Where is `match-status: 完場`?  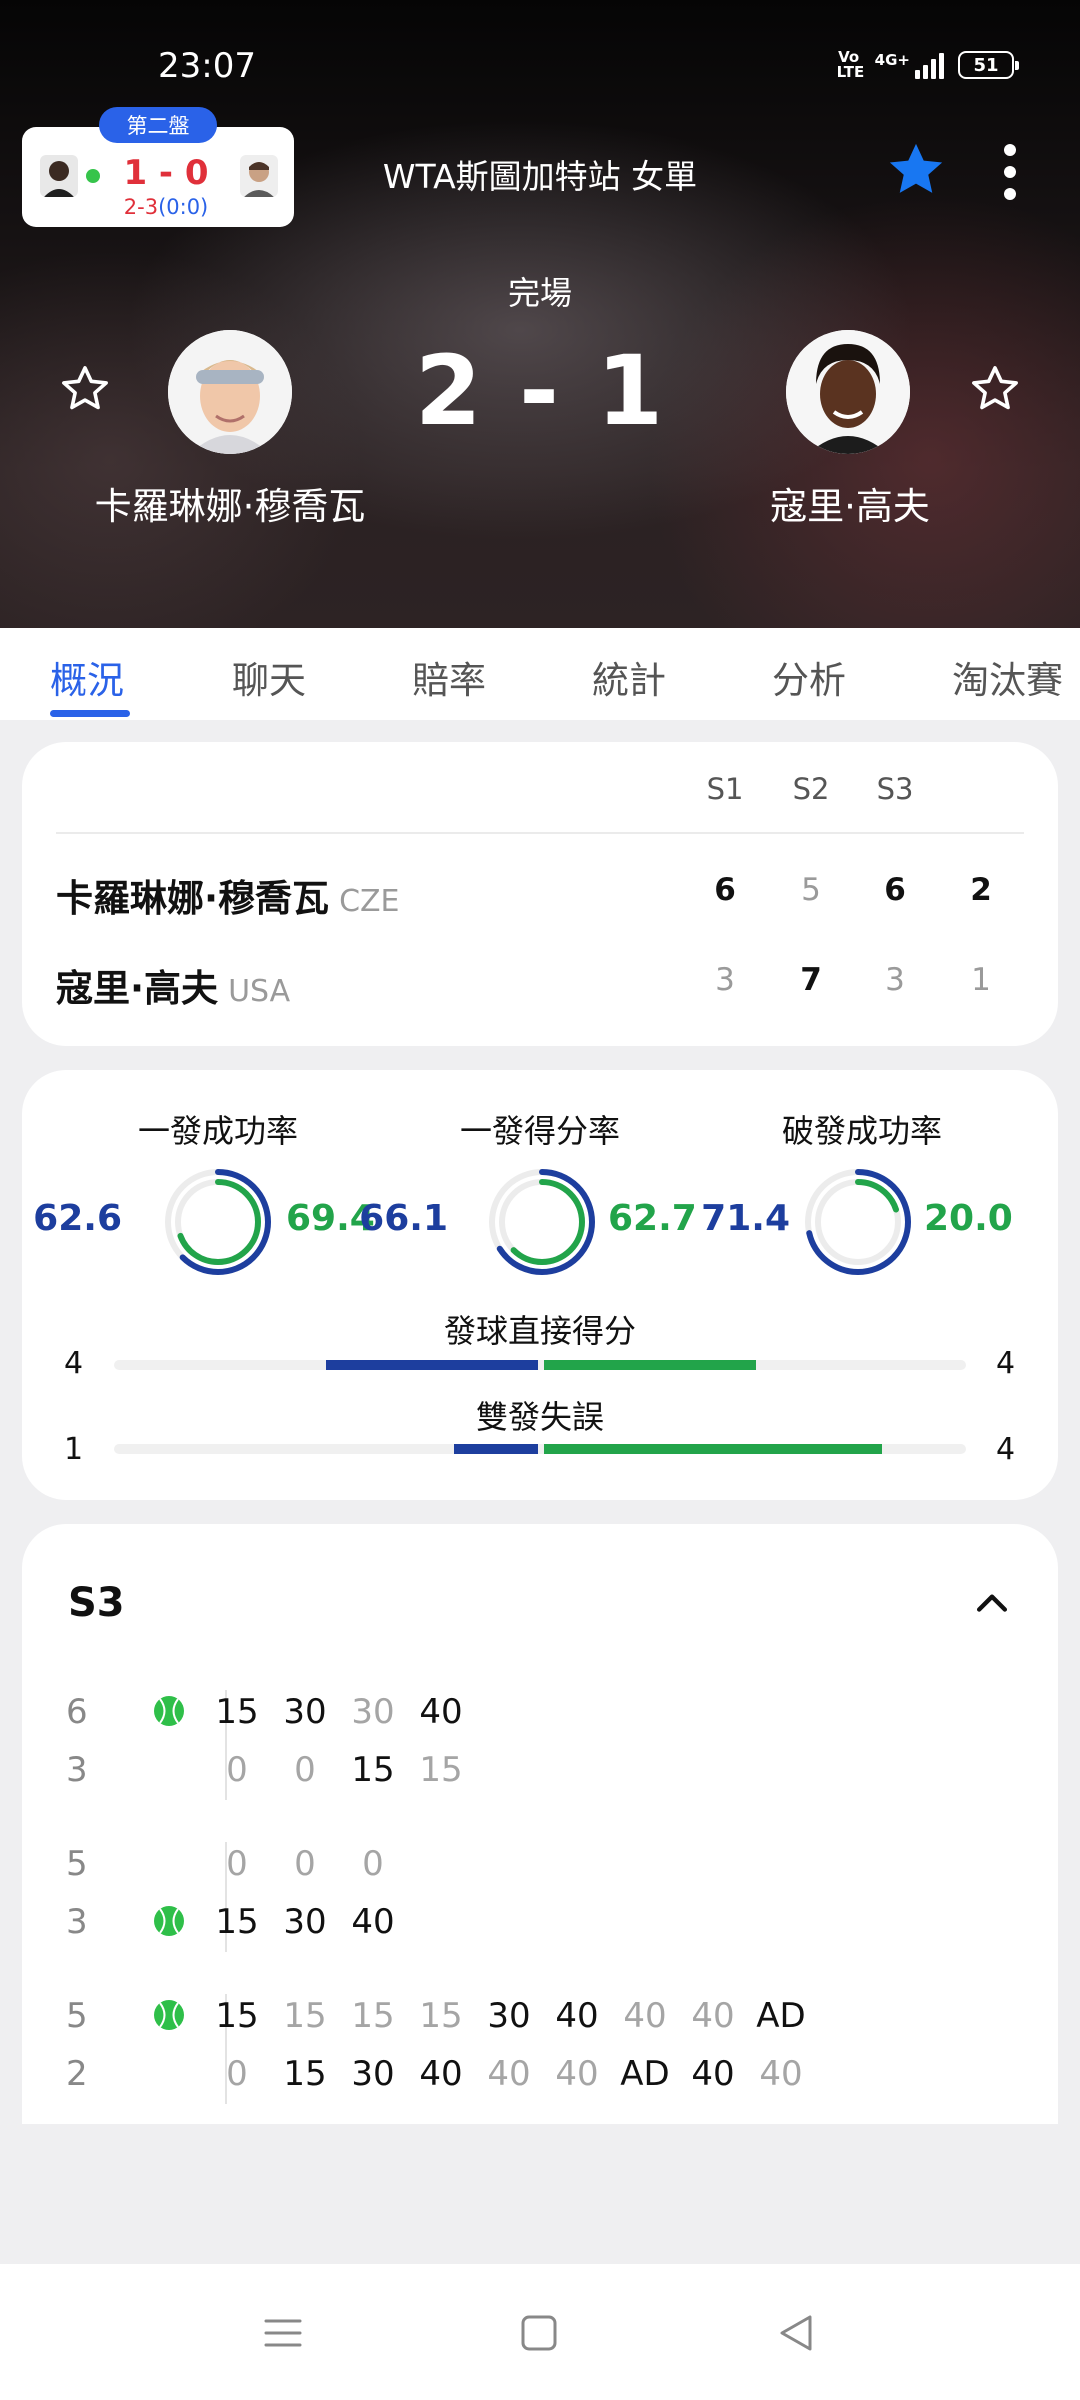 match-status: 完場 is located at coordinates (539, 293).